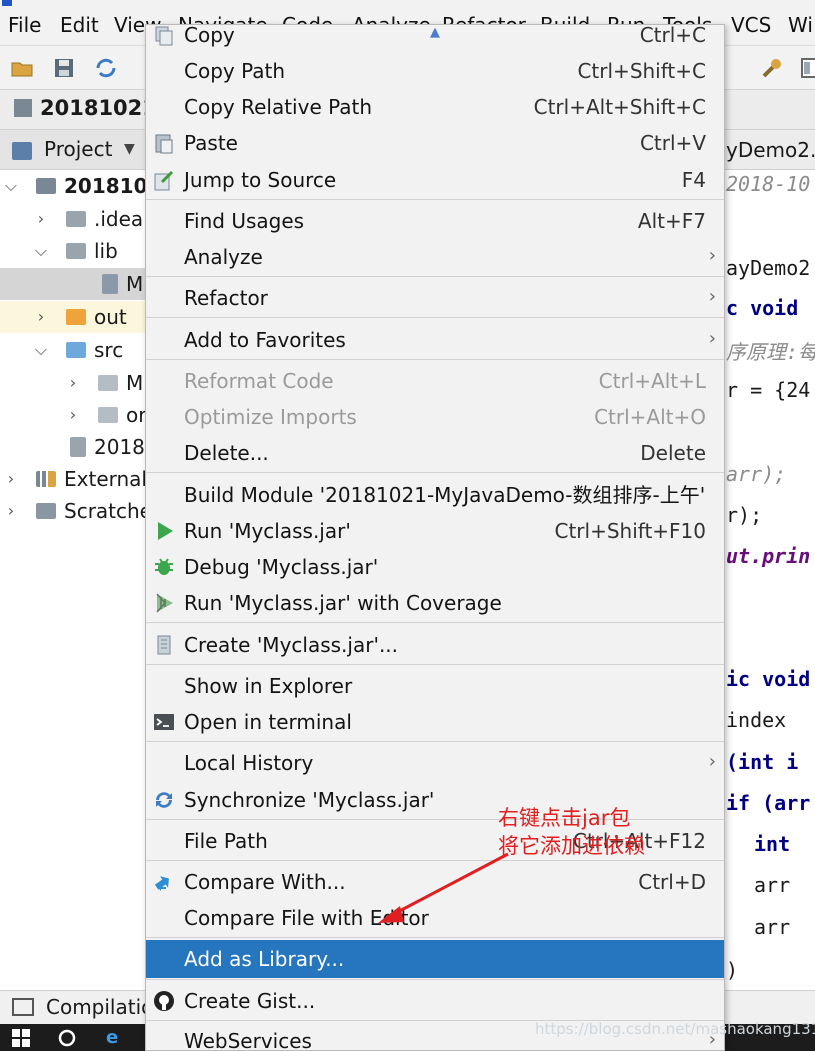 This screenshot has width=815, height=1051. I want to click on menu-item-optimize-imports: Optimize Imports Ctrl+Alt+O, so click(435, 417).